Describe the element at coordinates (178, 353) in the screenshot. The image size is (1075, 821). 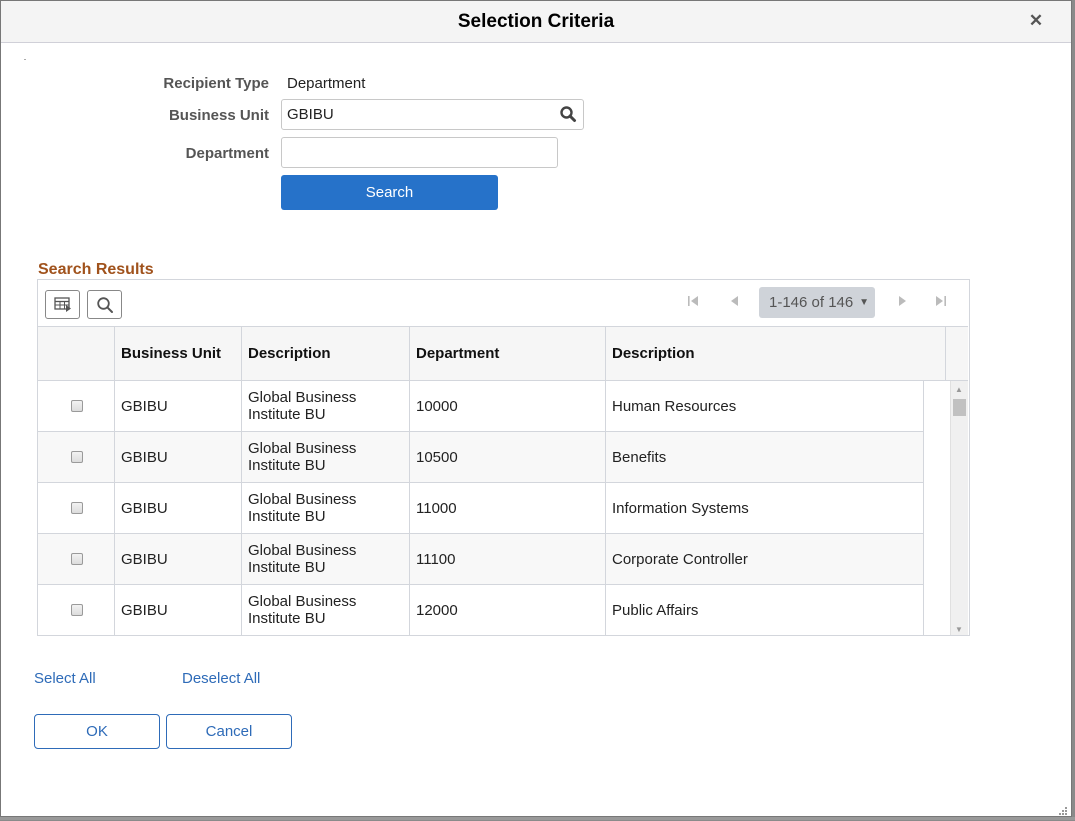
I see `column-header-business-unit: Business Unit` at that location.